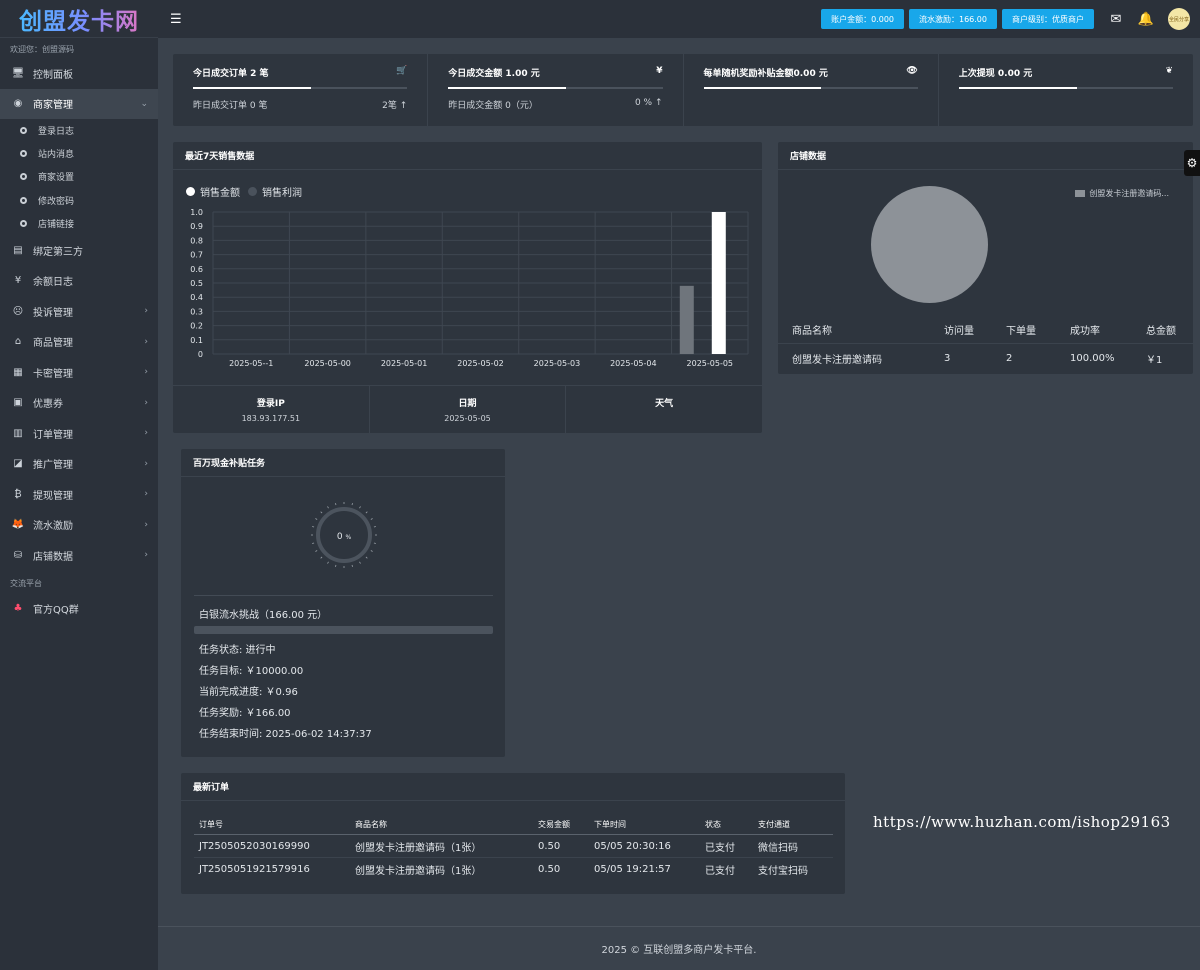 This screenshot has height=970, width=1200. I want to click on table-header: 订单号 商品名称 交易金额 下单时间 状态 支付通道, so click(513, 824).